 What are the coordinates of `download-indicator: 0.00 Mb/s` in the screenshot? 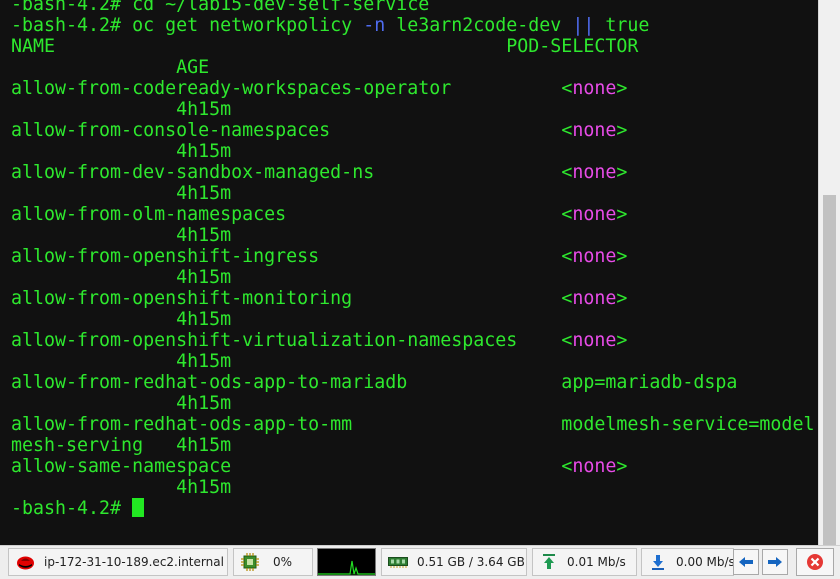 It's located at (687, 562).